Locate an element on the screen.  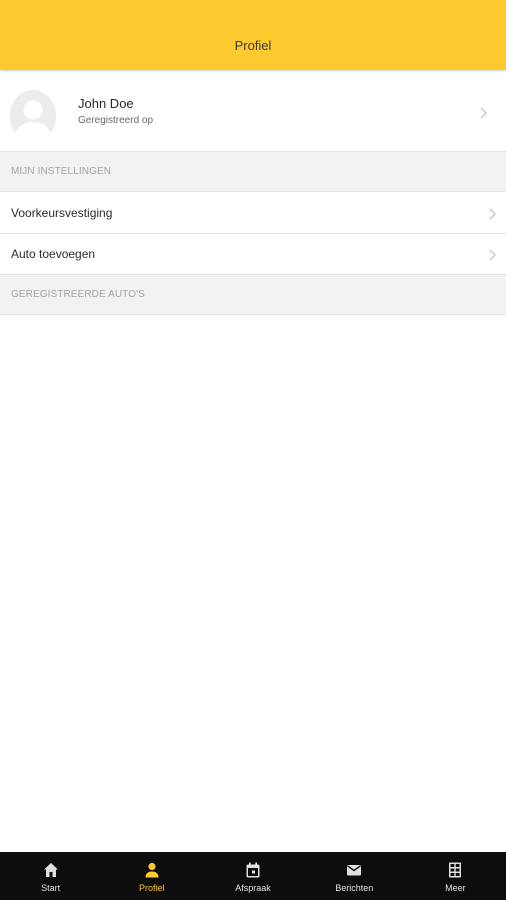
tab-label: Meer is located at coordinates (455, 888).